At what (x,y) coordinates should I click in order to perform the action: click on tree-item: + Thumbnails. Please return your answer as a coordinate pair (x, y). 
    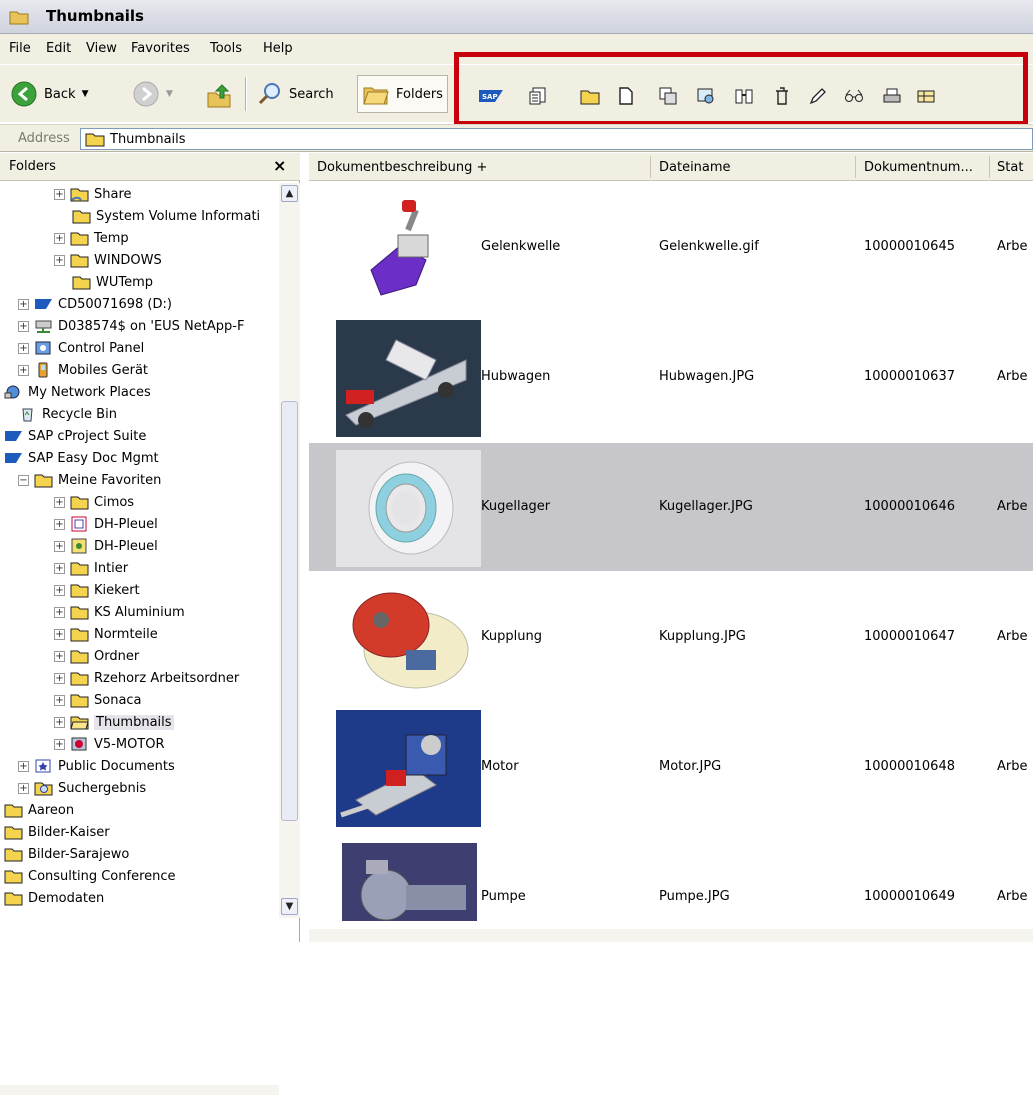
    Looking at the image, I should click on (114, 722).